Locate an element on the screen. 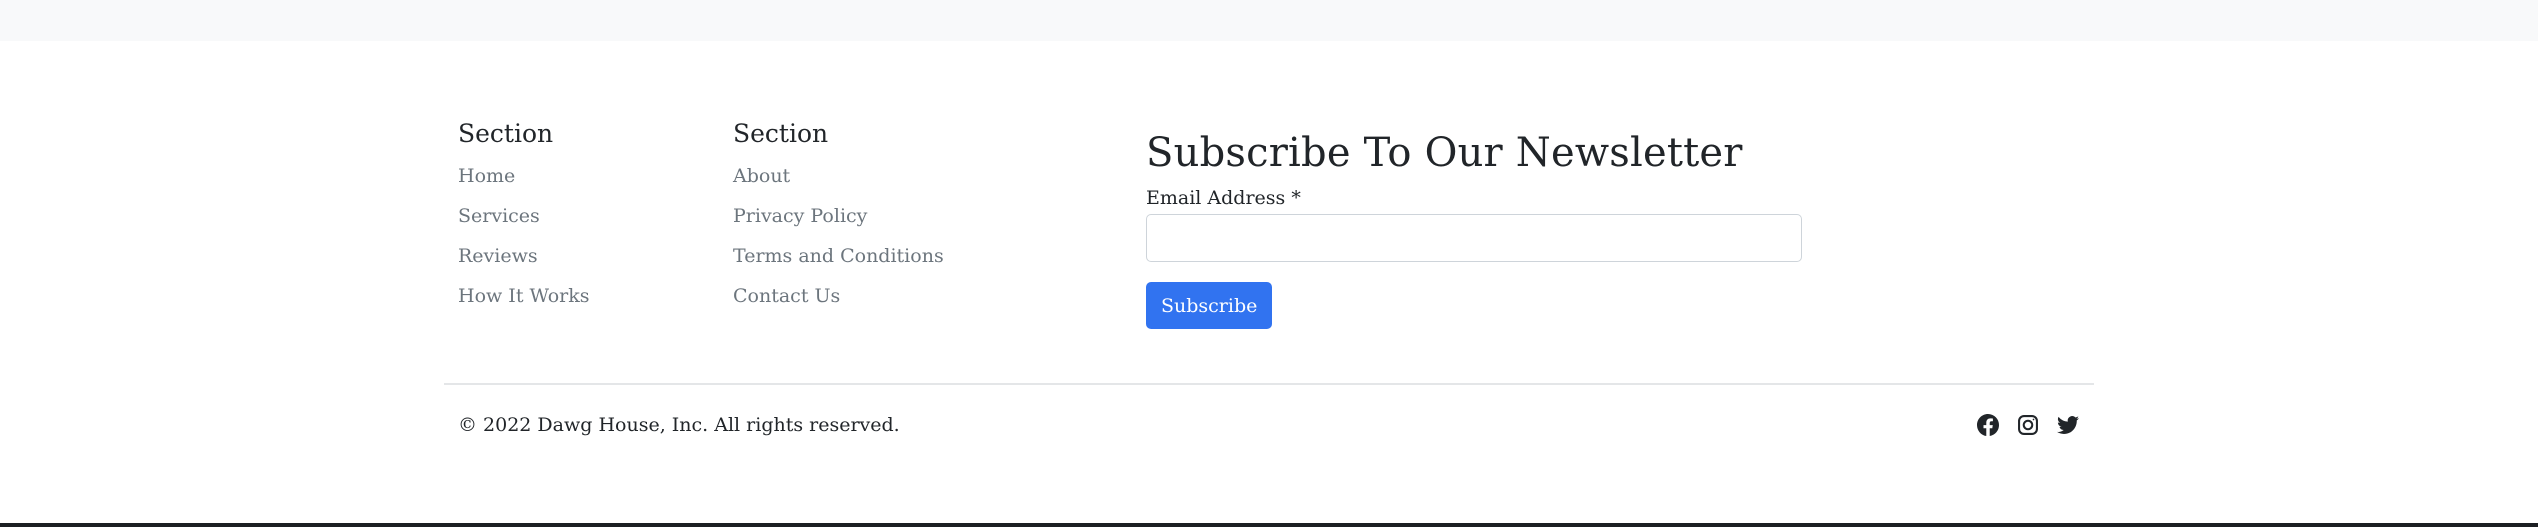 The image size is (2538, 527). email-label: Email Address * is located at coordinates (1223, 198).